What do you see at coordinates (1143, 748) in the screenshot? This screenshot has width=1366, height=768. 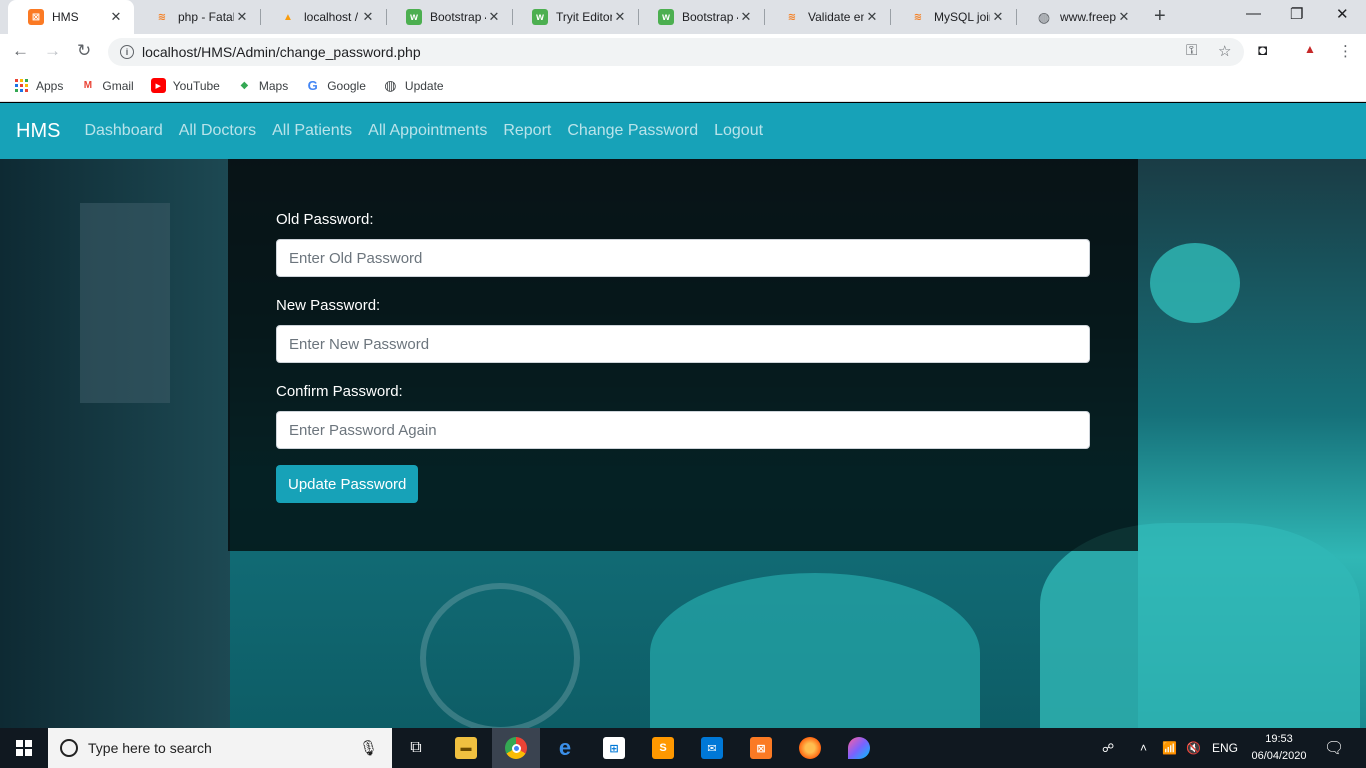 I see `chevron-up-icon: ˄` at bounding box center [1143, 748].